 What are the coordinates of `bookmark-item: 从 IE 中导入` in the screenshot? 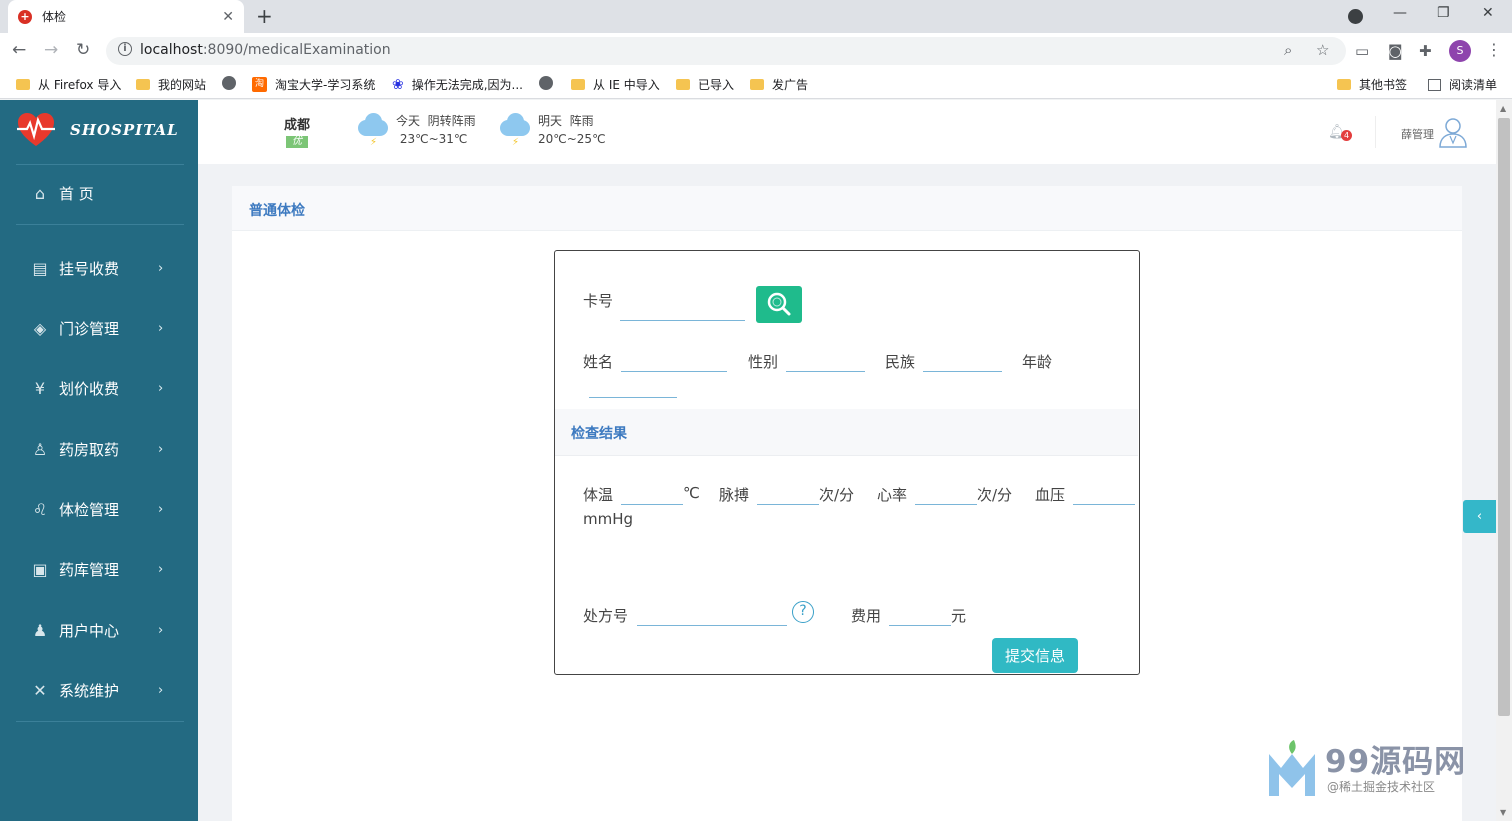 It's located at (615, 84).